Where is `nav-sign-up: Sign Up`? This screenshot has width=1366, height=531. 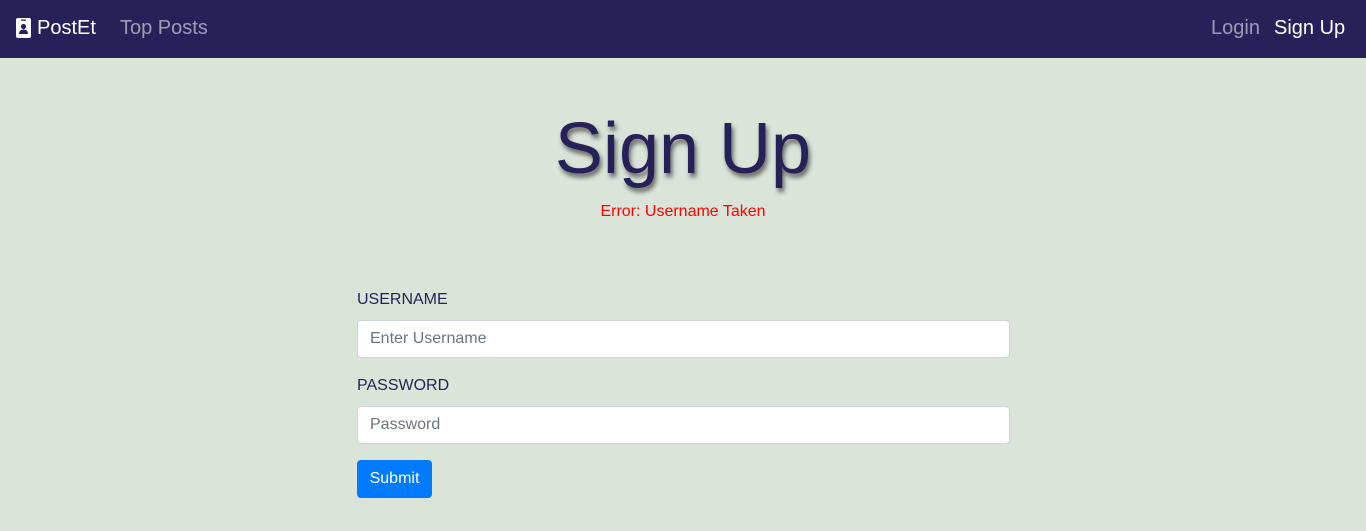
nav-sign-up: Sign Up is located at coordinates (1309, 28).